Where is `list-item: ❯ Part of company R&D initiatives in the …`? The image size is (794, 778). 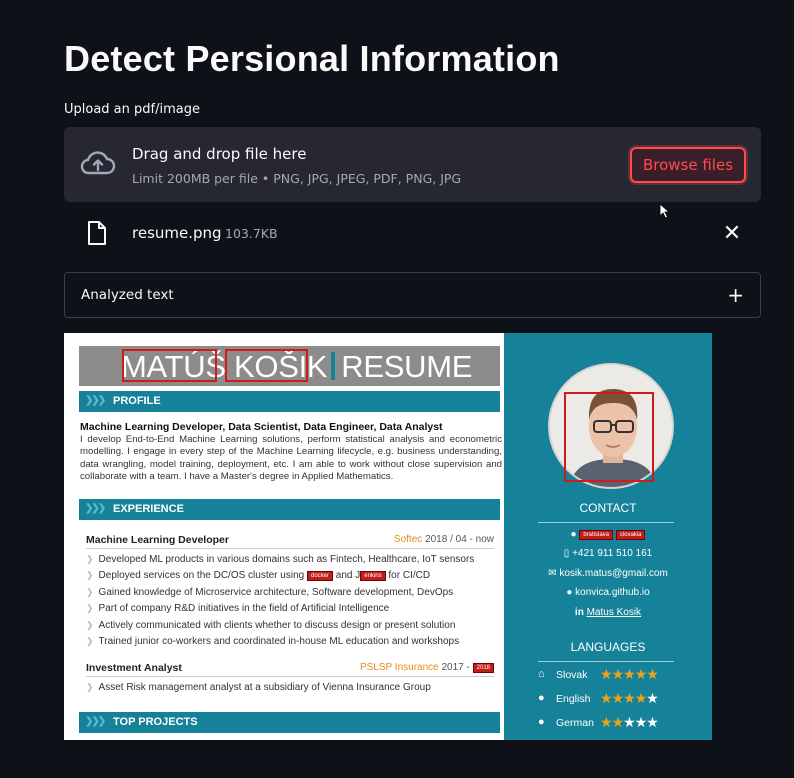 list-item: ❯ Part of company R&D initiatives in the … is located at coordinates (238, 608).